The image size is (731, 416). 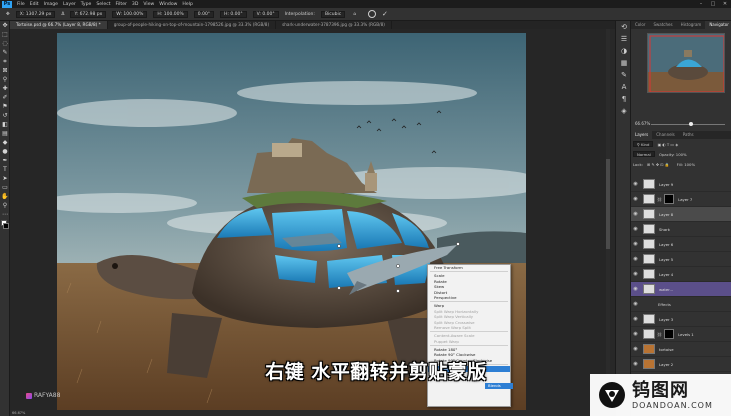 I want to click on tab-paths: Paths, so click(x=688, y=135).